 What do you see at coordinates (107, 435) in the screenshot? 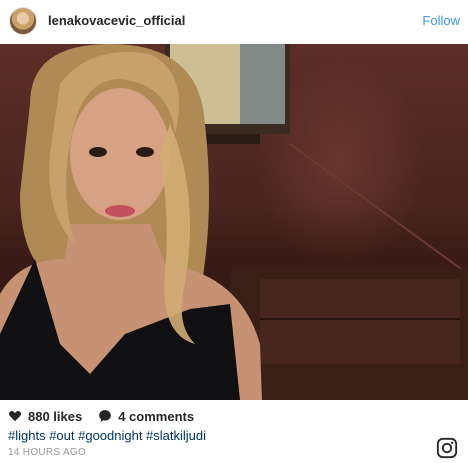
I see `hashtags: #lights #out #goodnight #slatkiljudi` at bounding box center [107, 435].